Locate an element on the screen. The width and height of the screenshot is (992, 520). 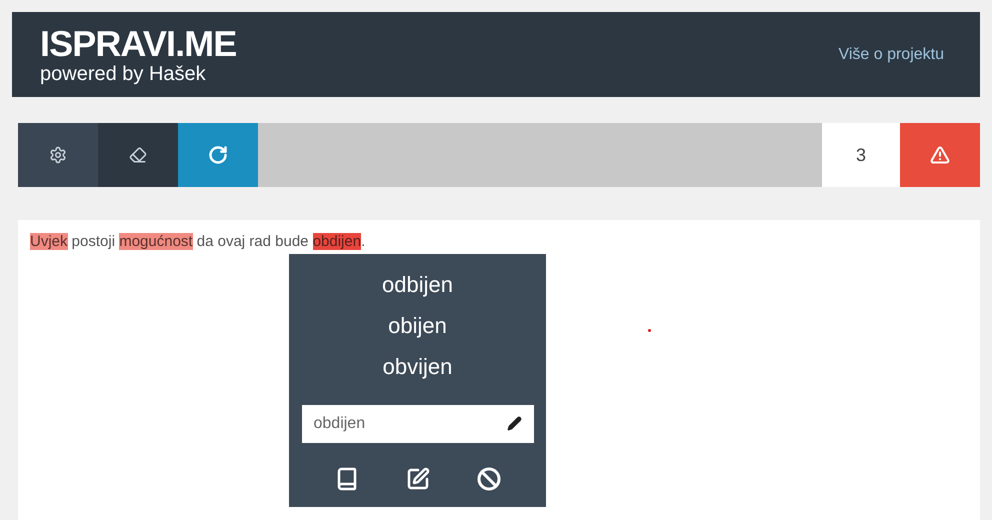
edit-icon is located at coordinates (418, 479).